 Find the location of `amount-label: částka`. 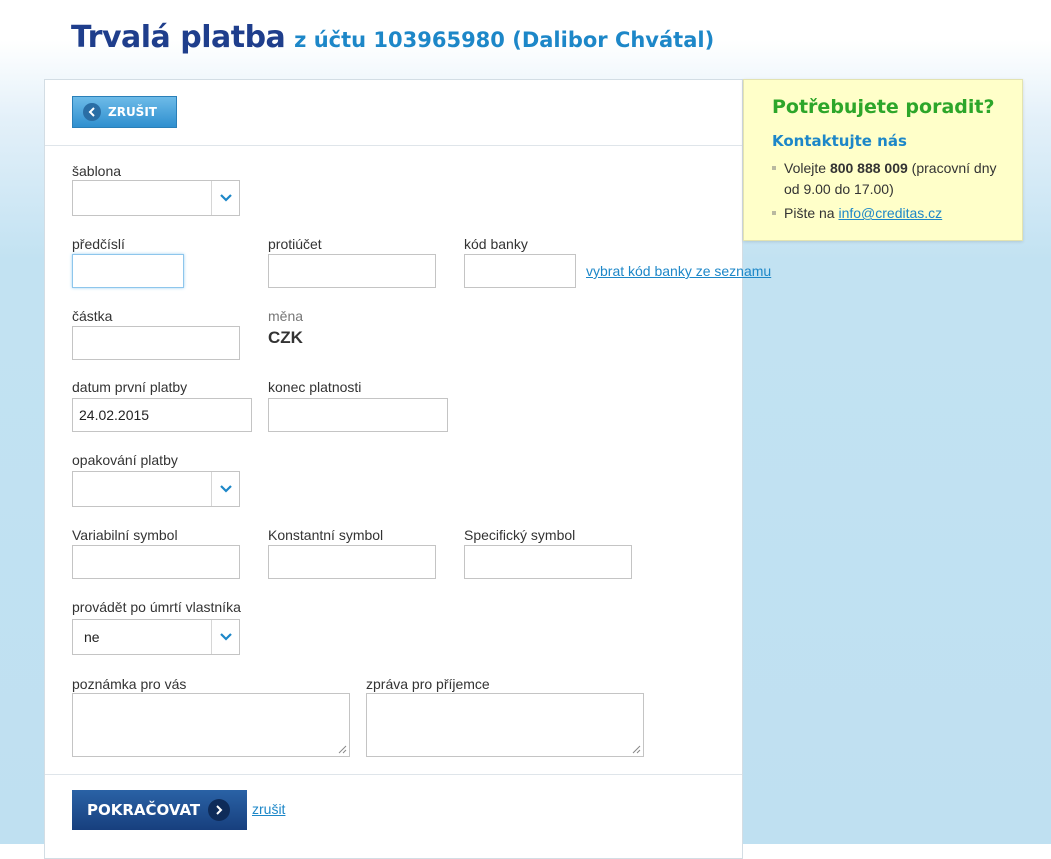

amount-label: částka is located at coordinates (92, 316).